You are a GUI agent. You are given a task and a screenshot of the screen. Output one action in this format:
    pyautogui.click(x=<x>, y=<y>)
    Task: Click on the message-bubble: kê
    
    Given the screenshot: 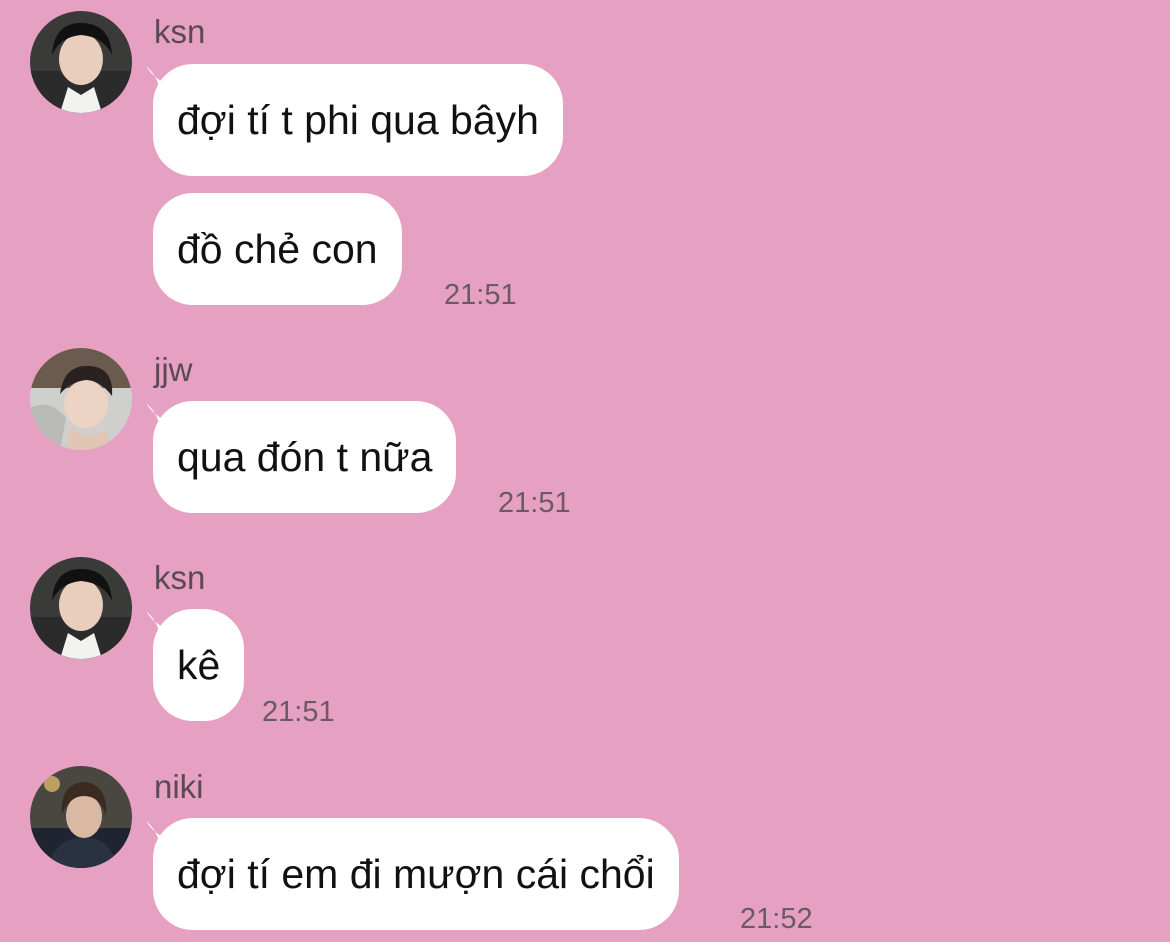 What is the action you would take?
    pyautogui.click(x=199, y=665)
    